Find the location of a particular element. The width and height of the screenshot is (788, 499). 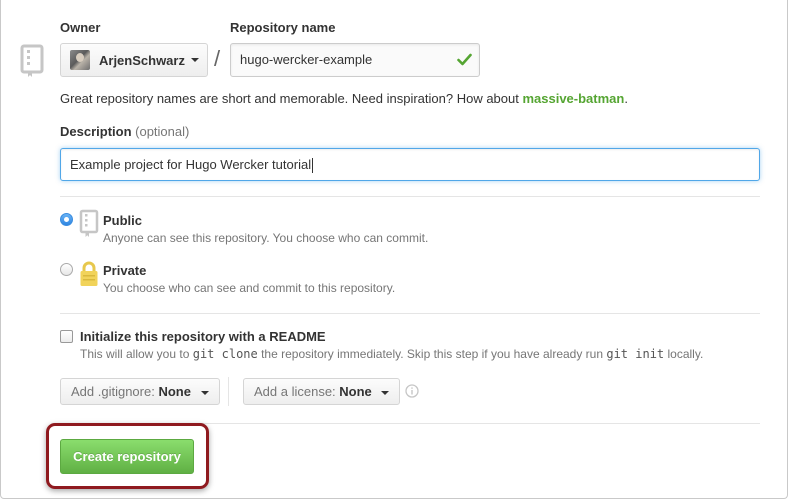

gitignore-prefix: Add .gitignore: is located at coordinates (115, 391).